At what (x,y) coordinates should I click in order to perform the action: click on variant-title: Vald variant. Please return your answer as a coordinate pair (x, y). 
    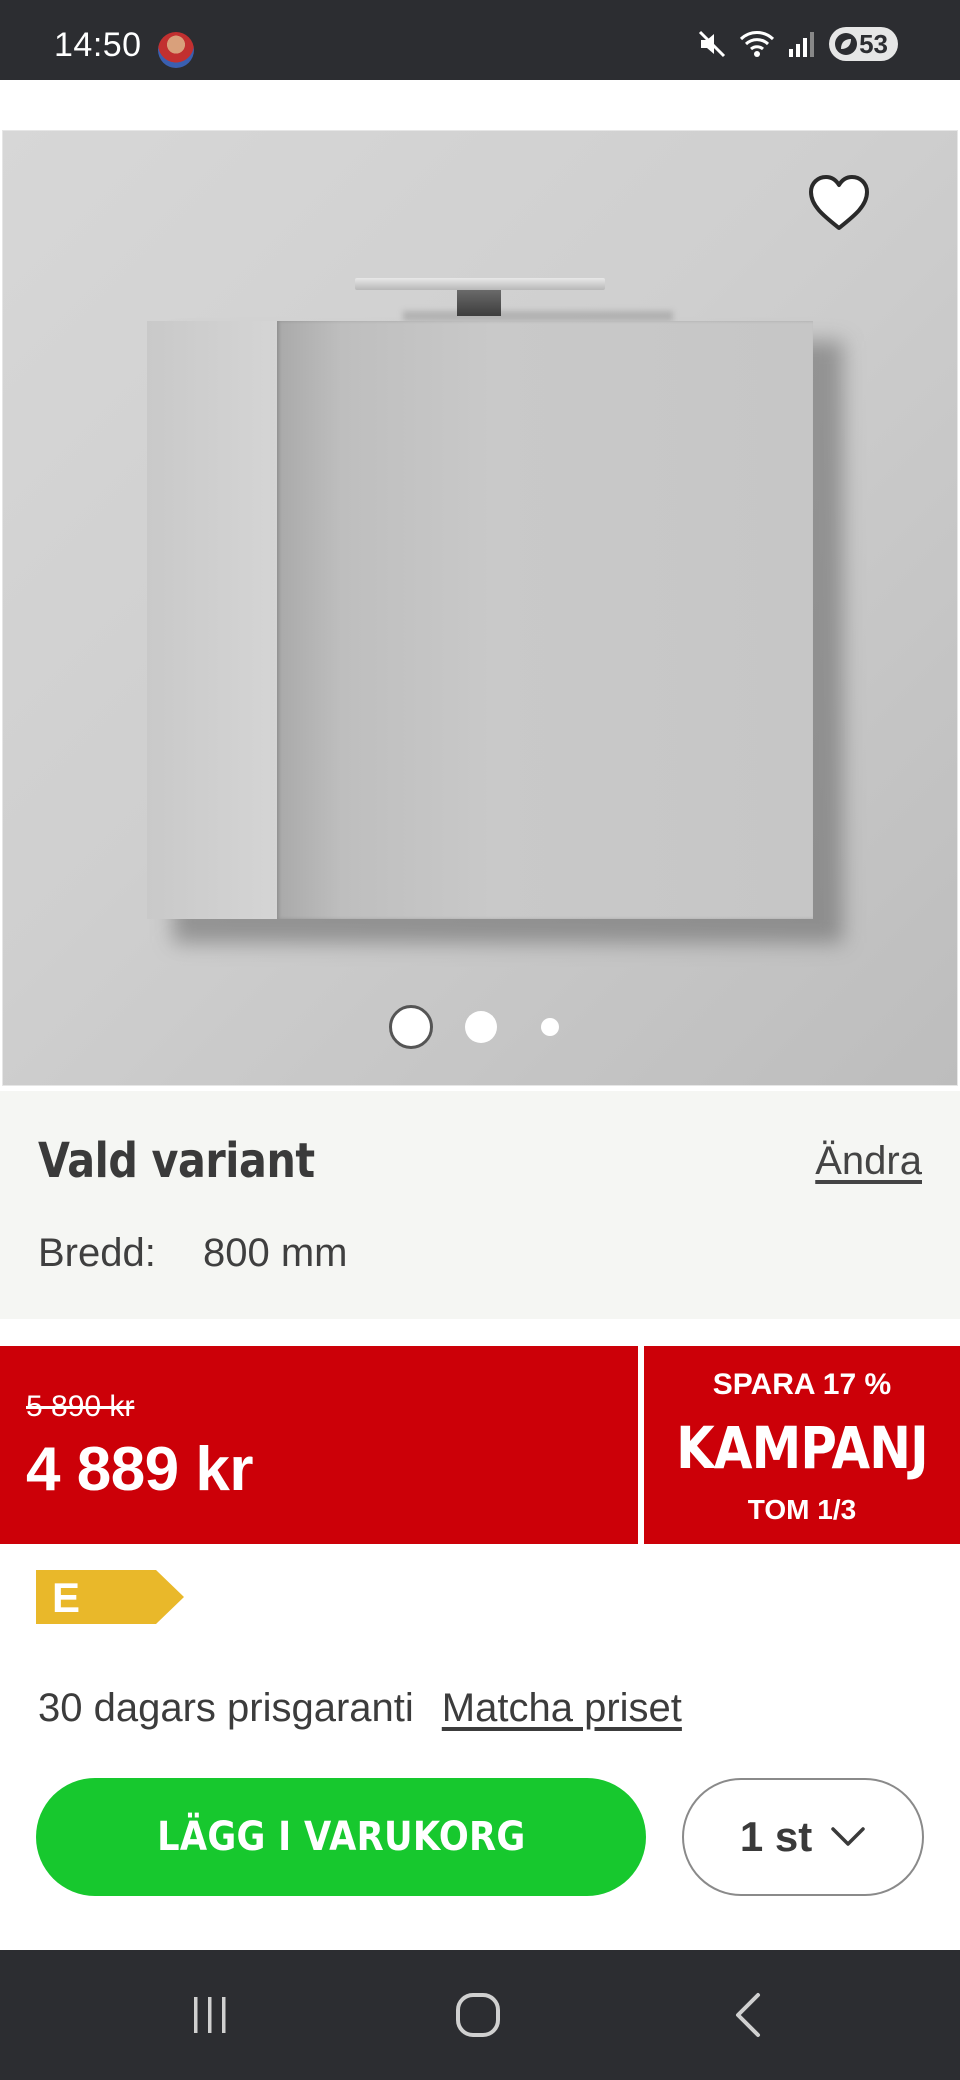
    Looking at the image, I should click on (176, 1161).